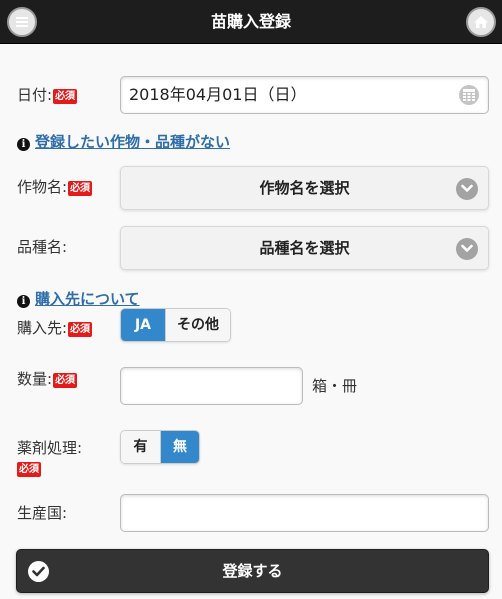 The height and width of the screenshot is (599, 502). I want to click on variety-select-label: 品種名を選択, so click(304, 248).